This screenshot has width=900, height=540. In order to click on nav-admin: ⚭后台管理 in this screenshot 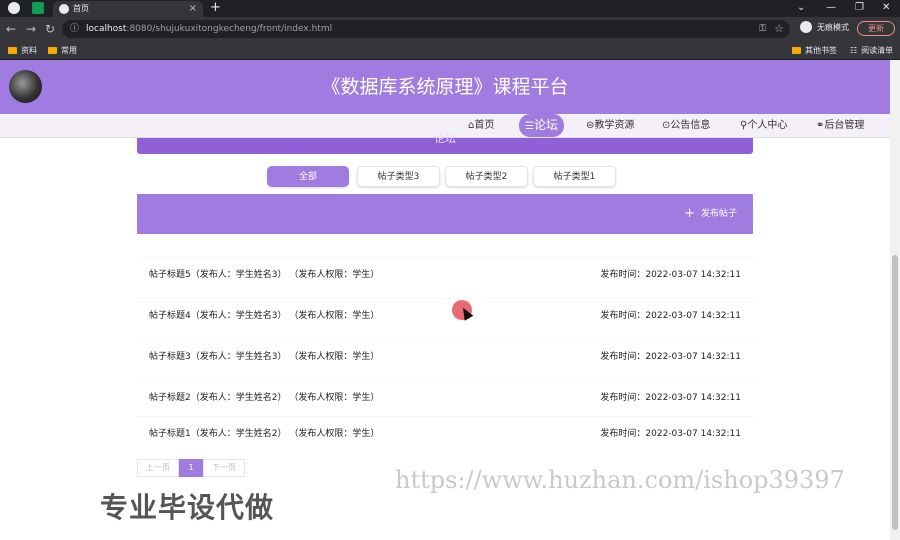, I will do `click(840, 125)`.